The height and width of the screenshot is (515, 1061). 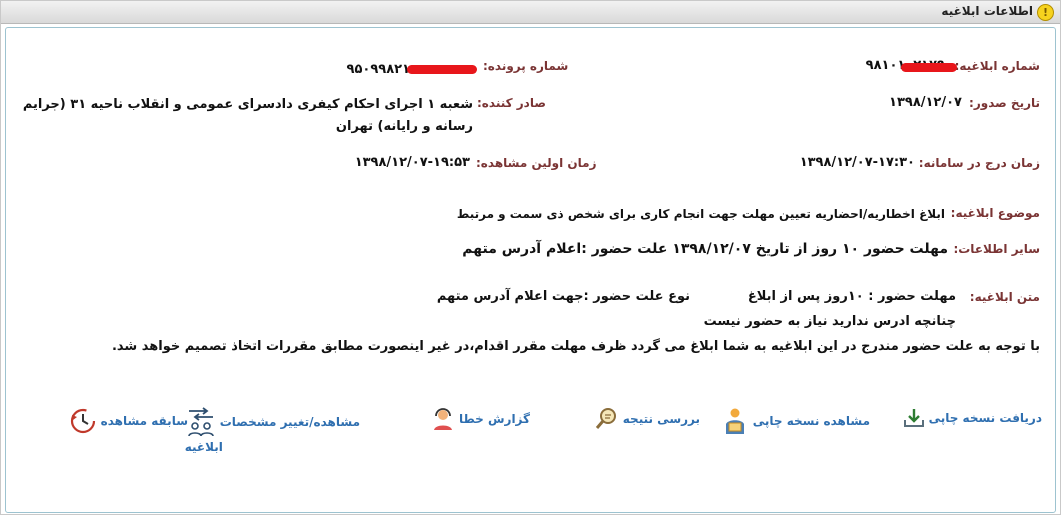 I want to click on warning-icon: !, so click(x=1045, y=12).